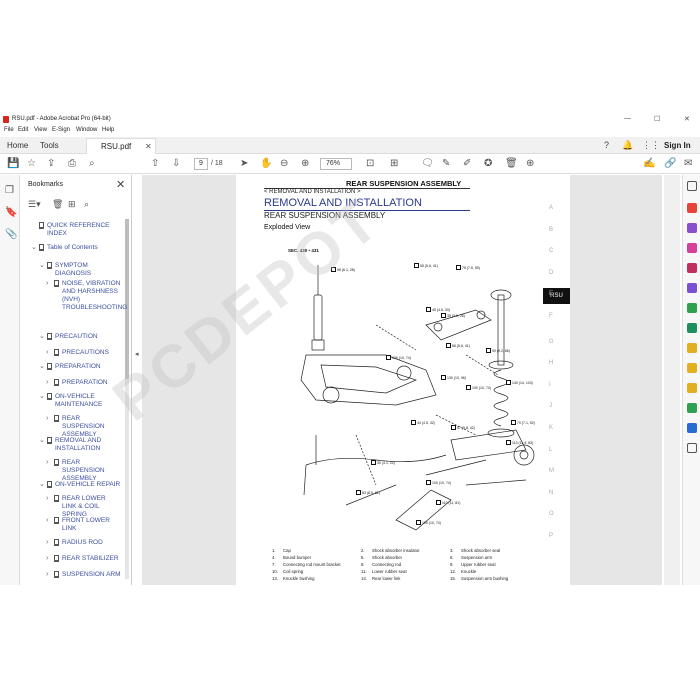  What do you see at coordinates (120, 184) in the screenshot?
I see `close-panel-icon: ✕` at bounding box center [120, 184].